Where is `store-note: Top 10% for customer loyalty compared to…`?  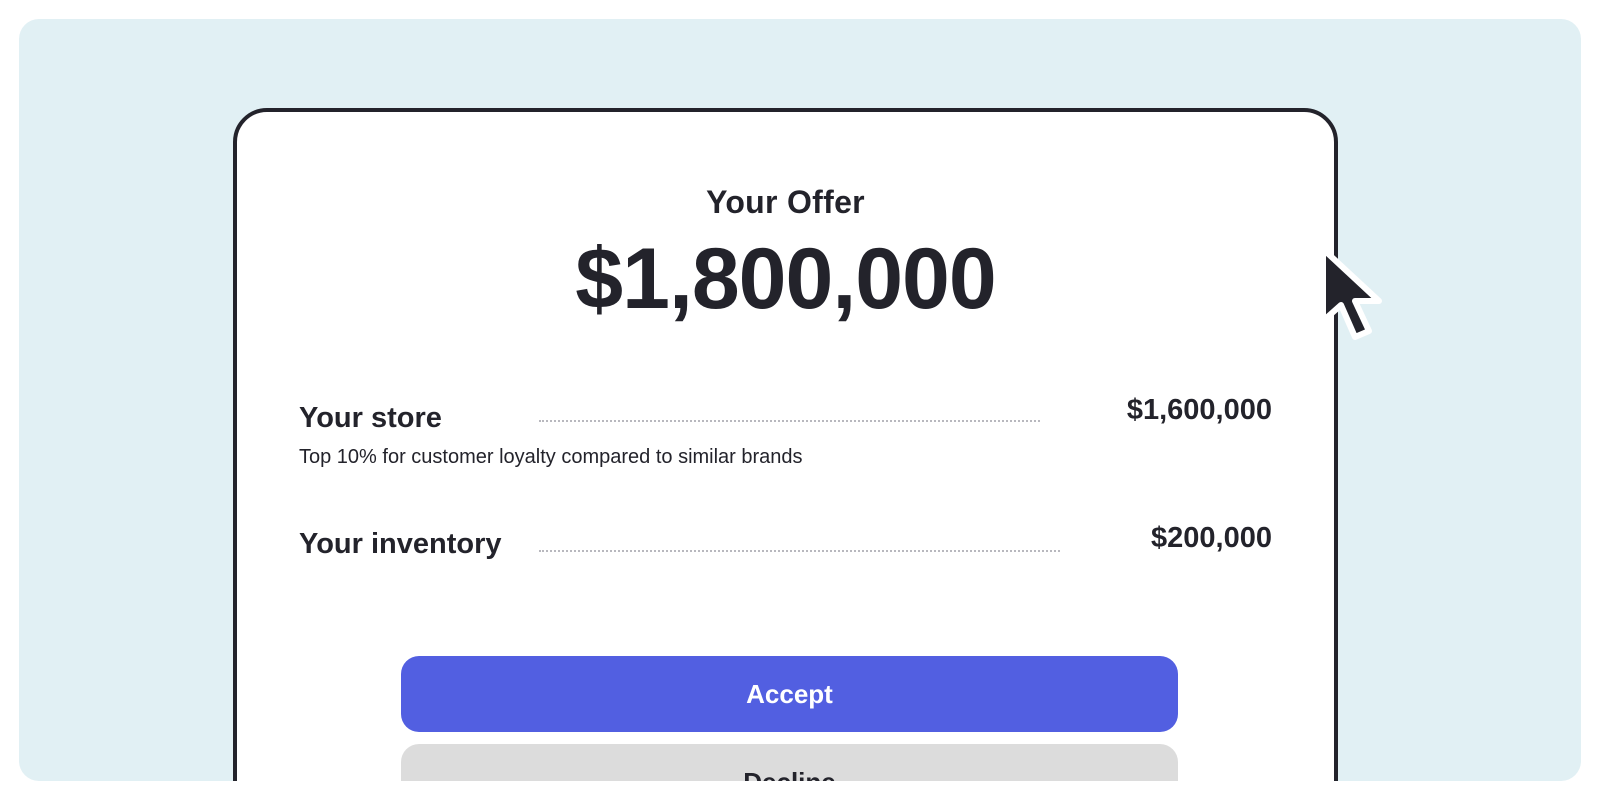
store-note: Top 10% for customer loyalty compared to… is located at coordinates (551, 457).